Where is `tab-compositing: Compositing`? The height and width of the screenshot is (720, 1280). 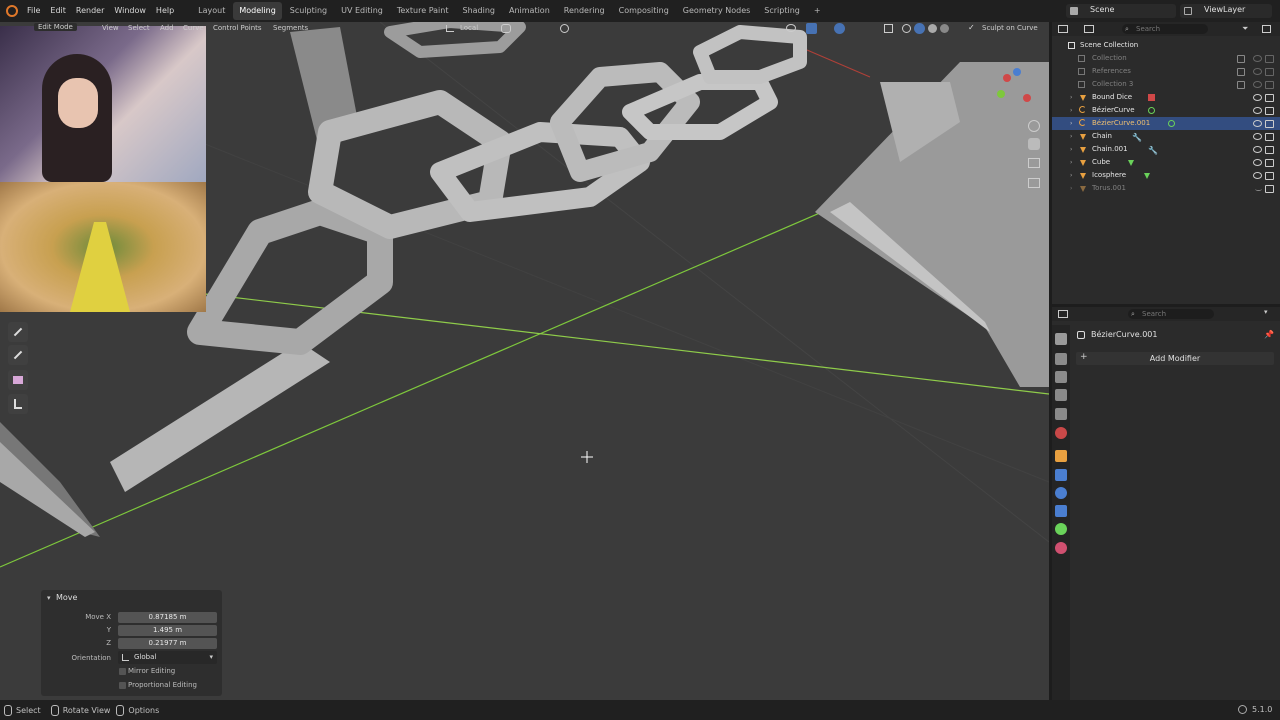
tab-compositing: Compositing is located at coordinates (644, 11).